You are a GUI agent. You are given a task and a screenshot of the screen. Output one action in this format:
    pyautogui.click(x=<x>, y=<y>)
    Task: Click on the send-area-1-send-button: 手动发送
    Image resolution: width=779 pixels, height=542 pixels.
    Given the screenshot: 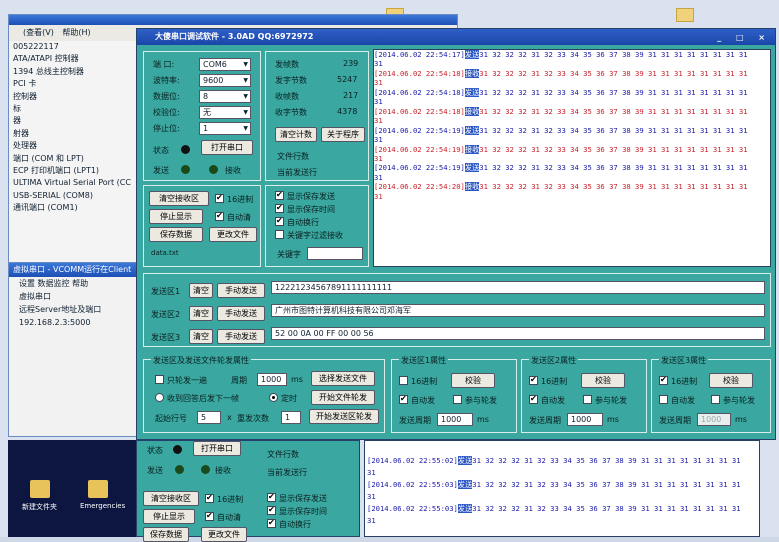 What is the action you would take?
    pyautogui.click(x=241, y=290)
    